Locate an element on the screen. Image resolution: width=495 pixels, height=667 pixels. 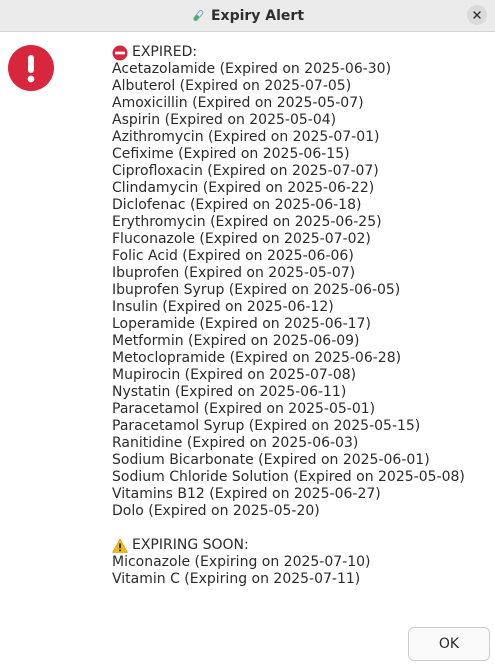
expired-item: Folic Acid (Expired on 2025-06-06) is located at coordinates (233, 256).